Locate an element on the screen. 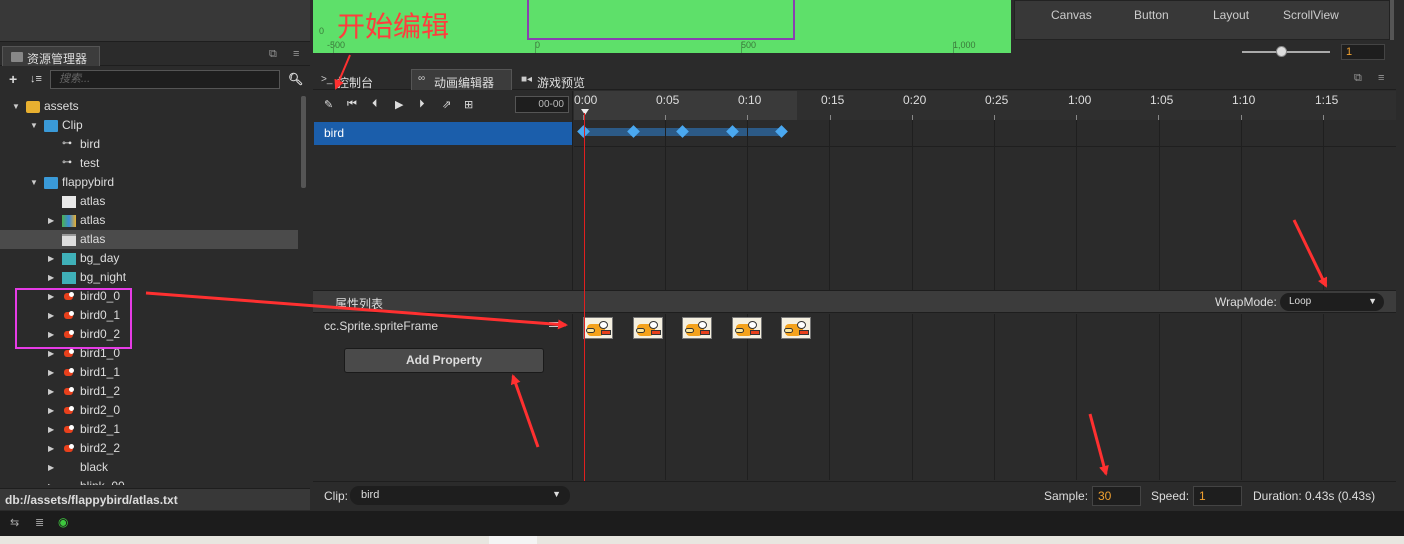 The height and width of the screenshot is (544, 1404). tree-item: ▶ black is located at coordinates (149, 467).